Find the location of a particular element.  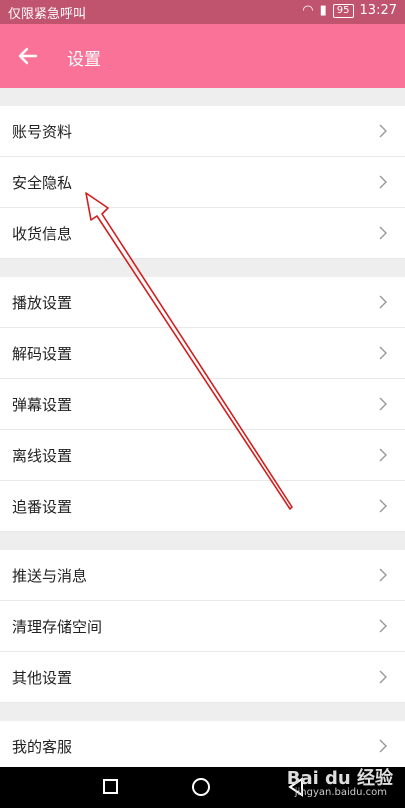

app-bar: 设置 is located at coordinates (202, 56).